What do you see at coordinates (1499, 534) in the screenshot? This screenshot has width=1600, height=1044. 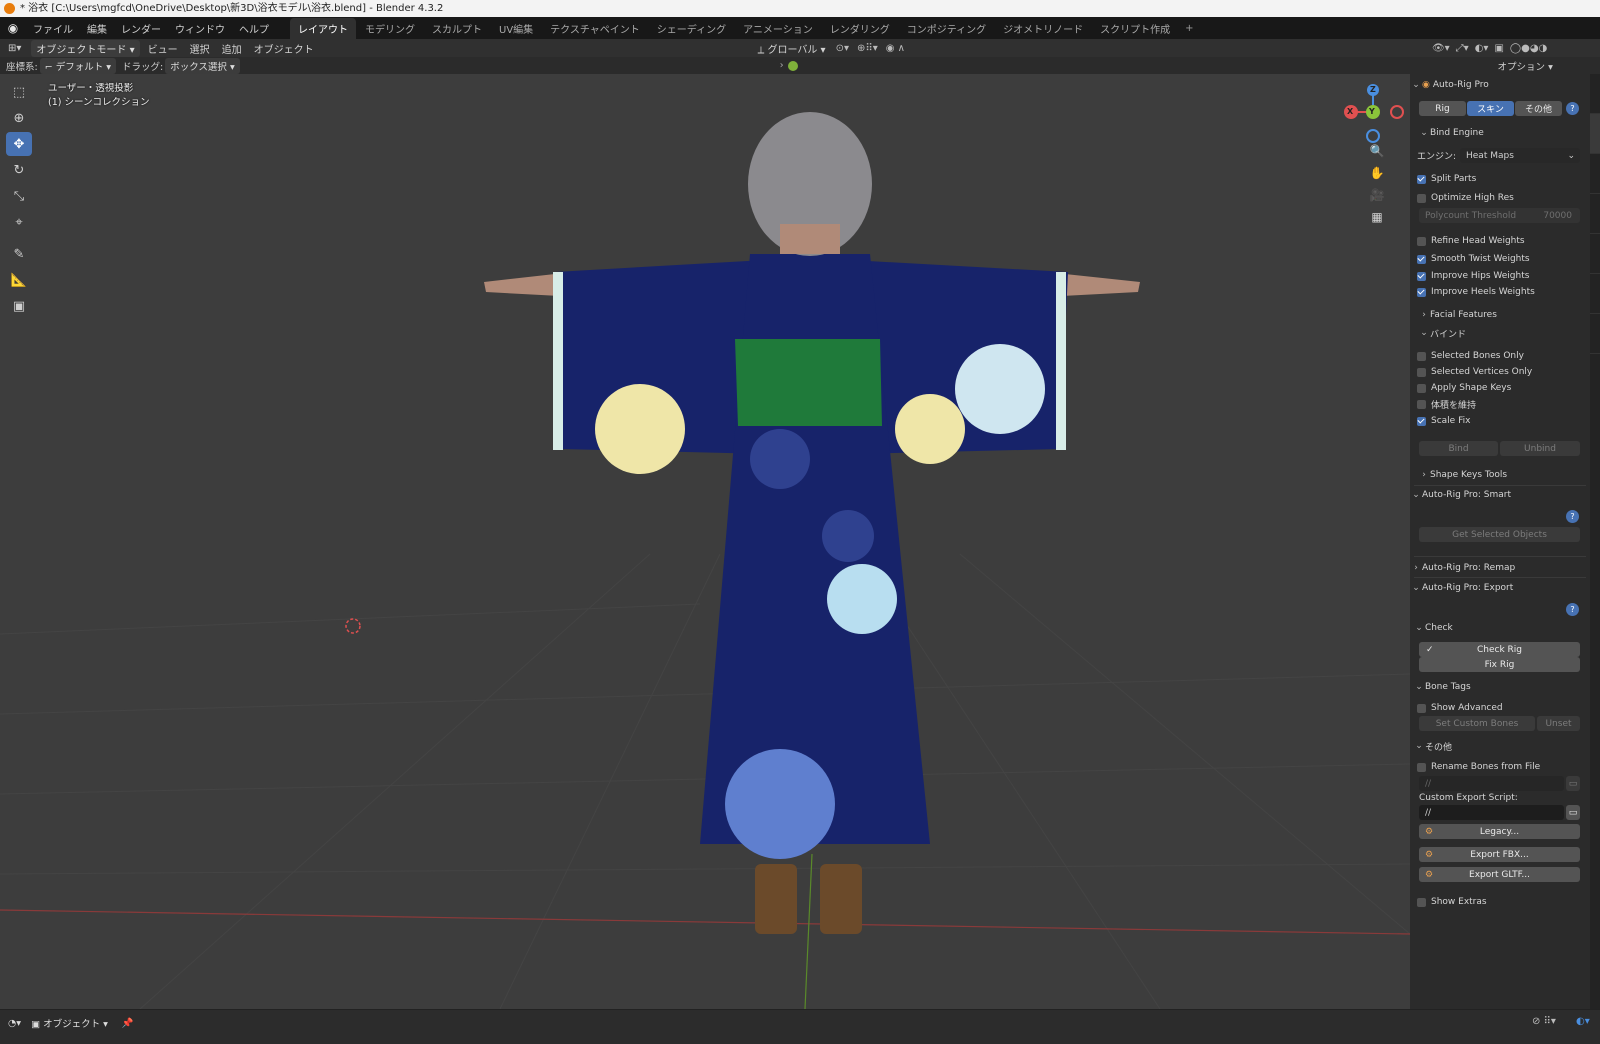 I see `get-selected-objects-button: Get Selected Objects` at bounding box center [1499, 534].